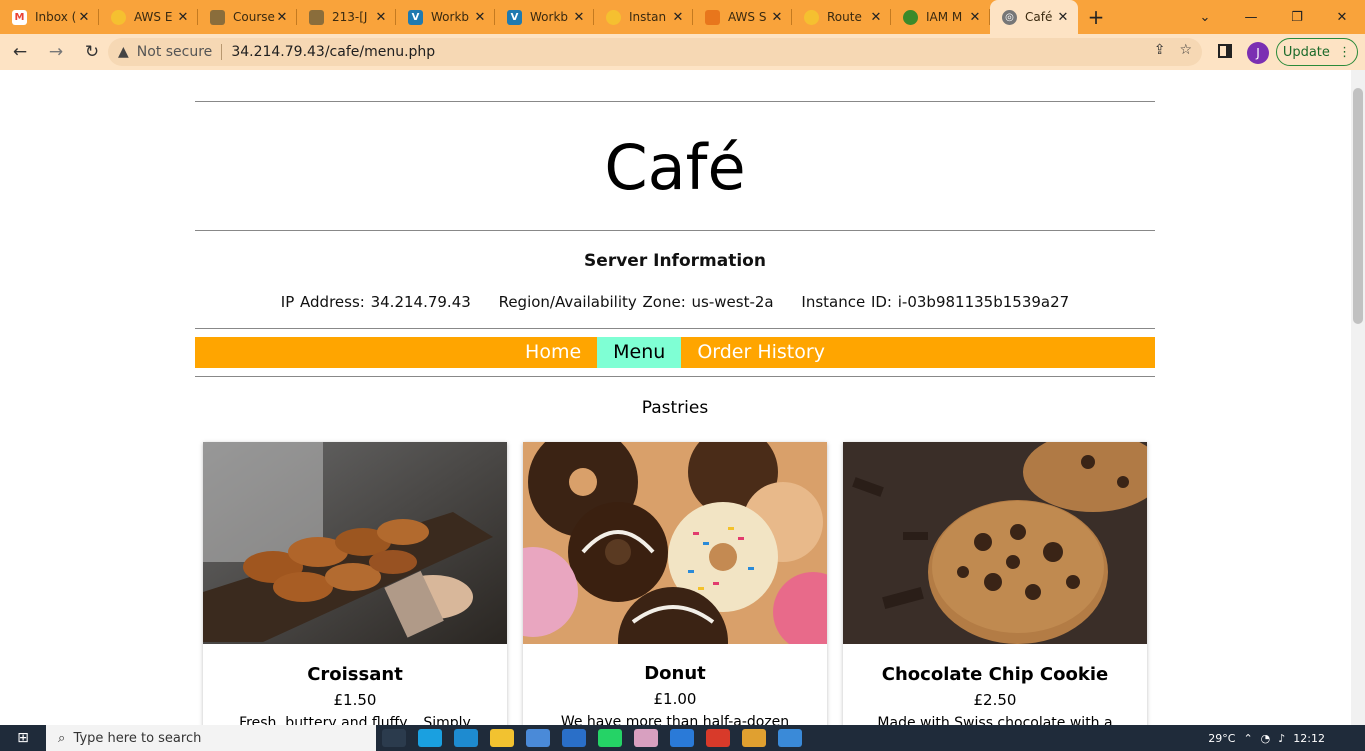 This screenshot has width=1365, height=751. I want to click on tab-title: Instan, so click(648, 17).